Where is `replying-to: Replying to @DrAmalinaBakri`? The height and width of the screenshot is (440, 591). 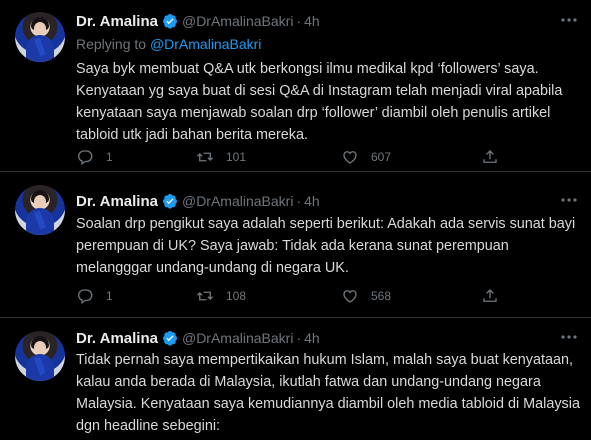 replying-to: Replying to @DrAmalinaBakri is located at coordinates (168, 44).